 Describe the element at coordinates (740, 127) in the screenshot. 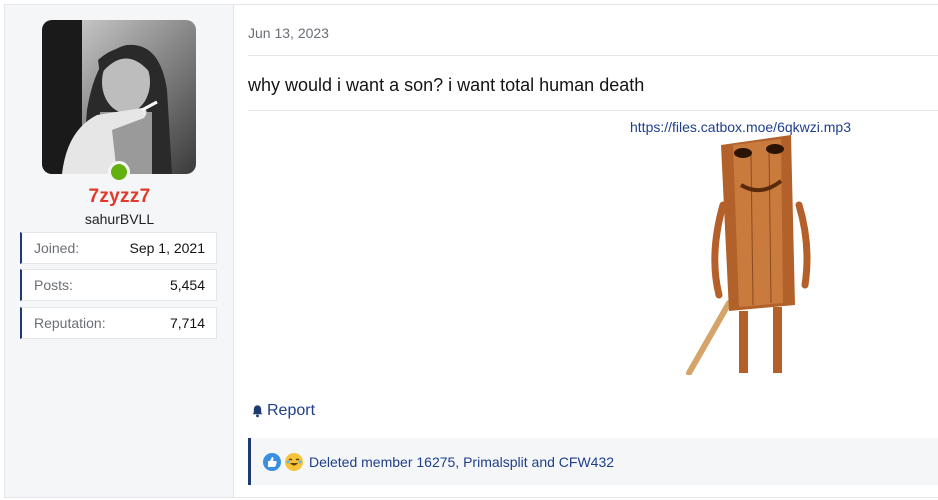

I see `attachment-link: https://files.catbox.moe/6qkwzi.mp3` at that location.